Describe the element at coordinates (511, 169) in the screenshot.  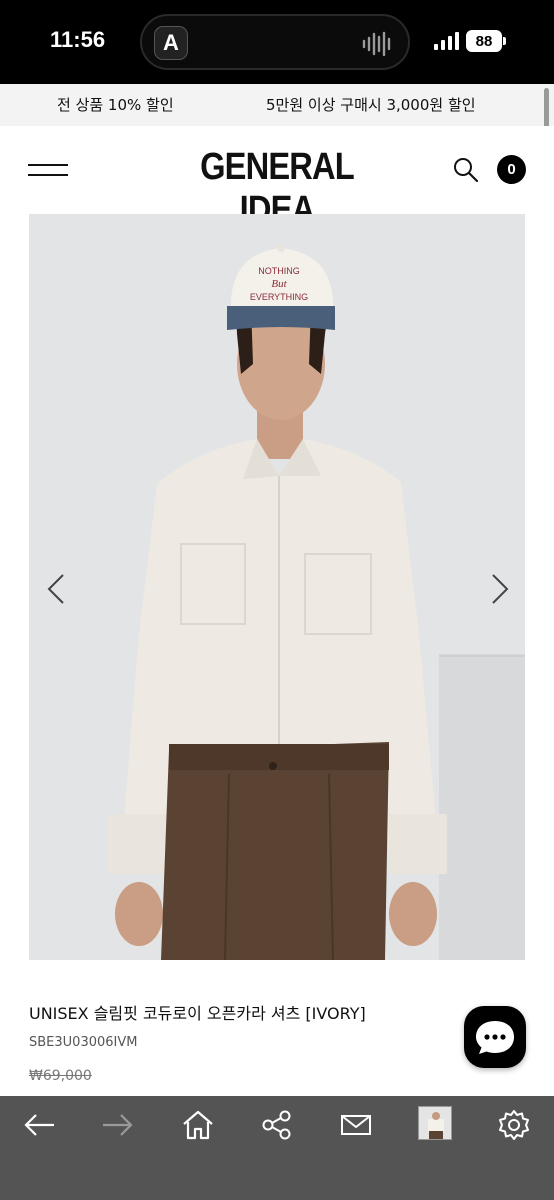
I see `cart-count-badge: 0` at that location.